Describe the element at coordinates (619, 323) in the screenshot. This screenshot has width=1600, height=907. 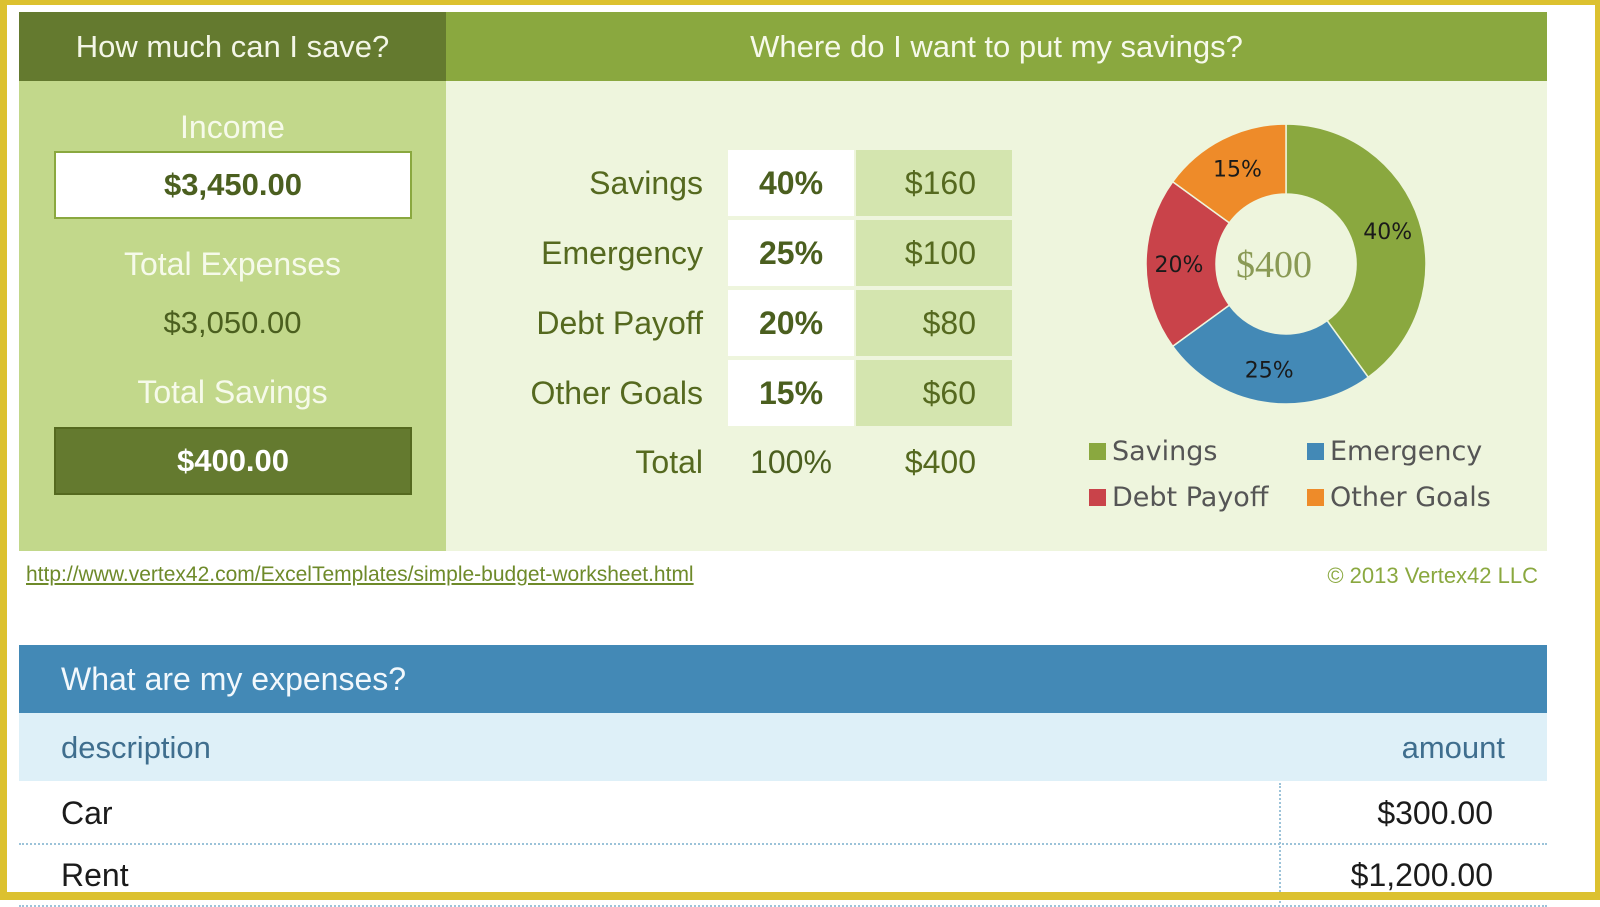
I see `allocation-name: Debt Payoff` at that location.